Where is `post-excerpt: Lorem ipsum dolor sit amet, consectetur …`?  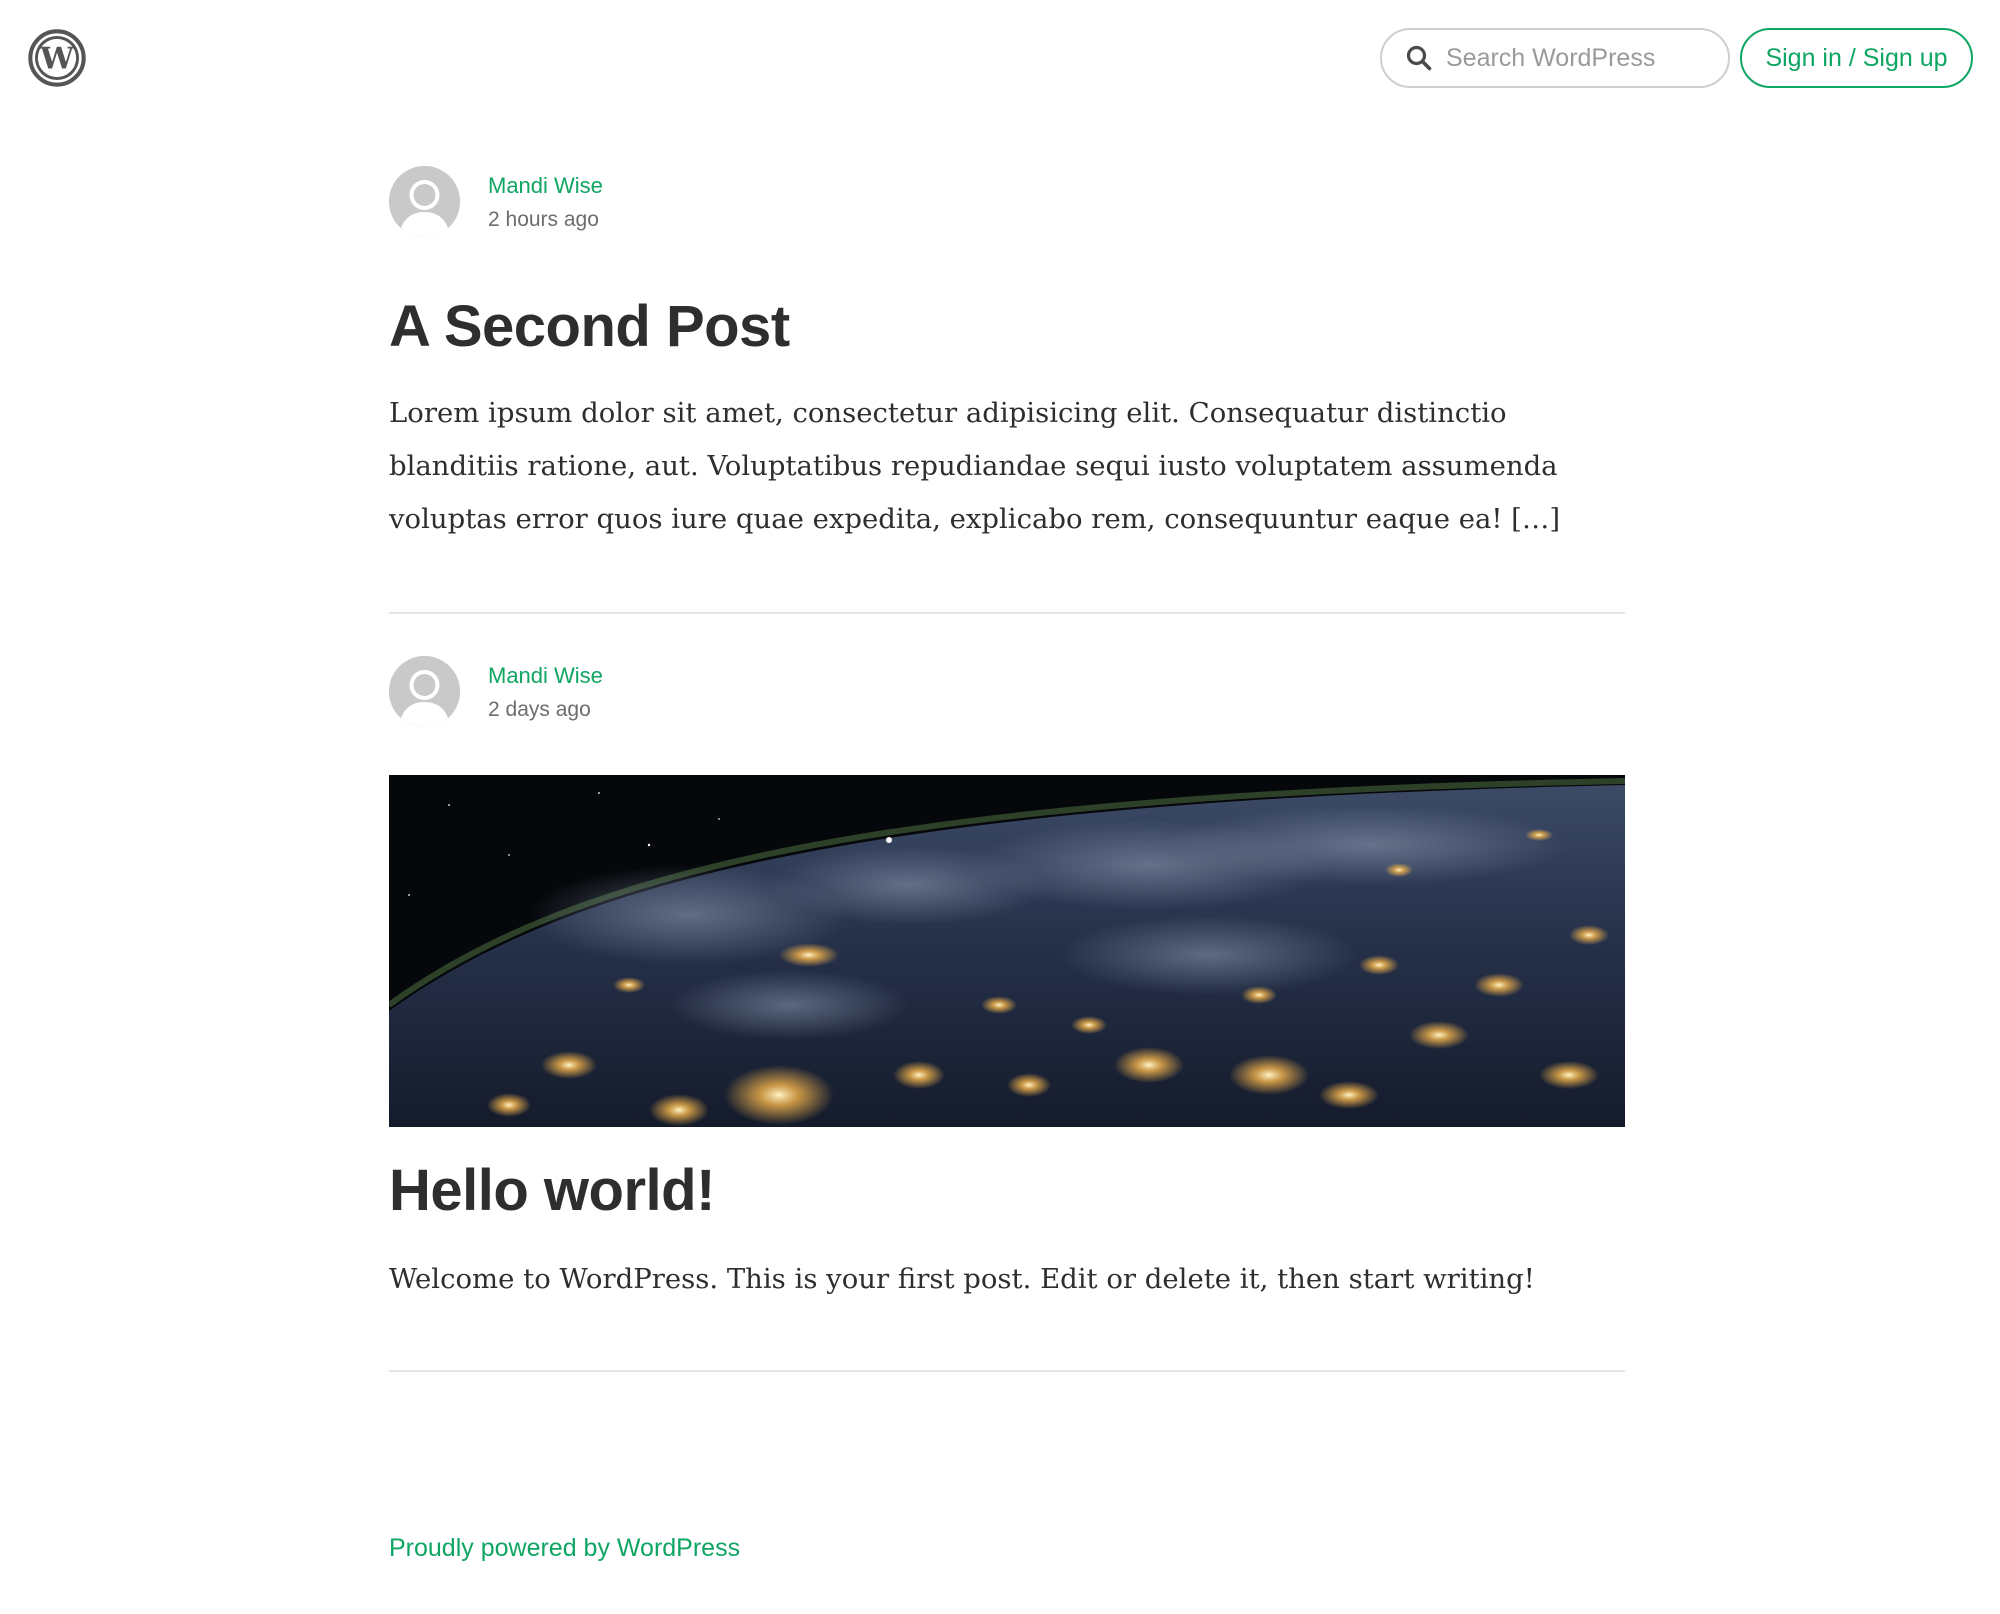
post-excerpt: Lorem ipsum dolor sit amet, consectetur … is located at coordinates (975, 466).